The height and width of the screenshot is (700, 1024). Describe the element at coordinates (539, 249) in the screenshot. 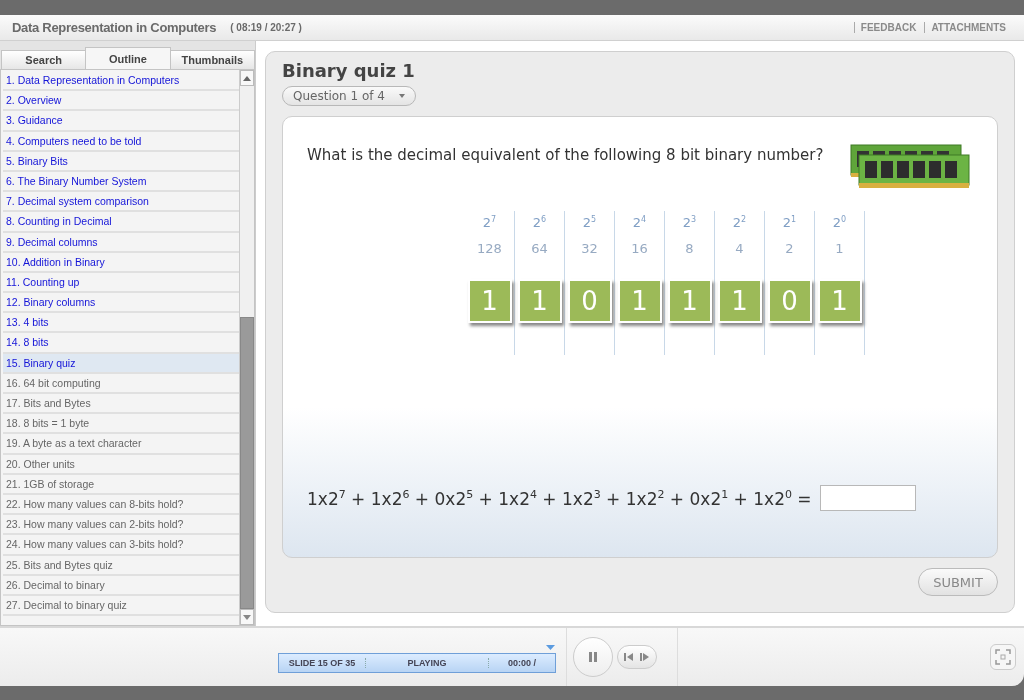

I see `place-value: 64` at that location.